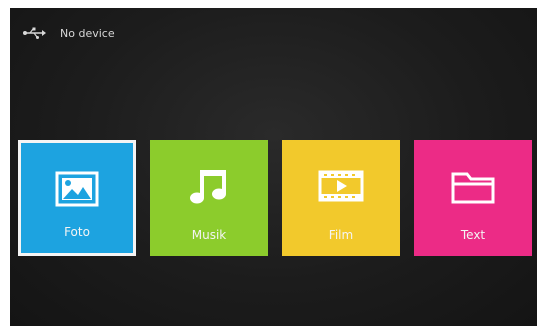 This screenshot has width=543, height=332. I want to click on usb-icon, so click(34, 33).